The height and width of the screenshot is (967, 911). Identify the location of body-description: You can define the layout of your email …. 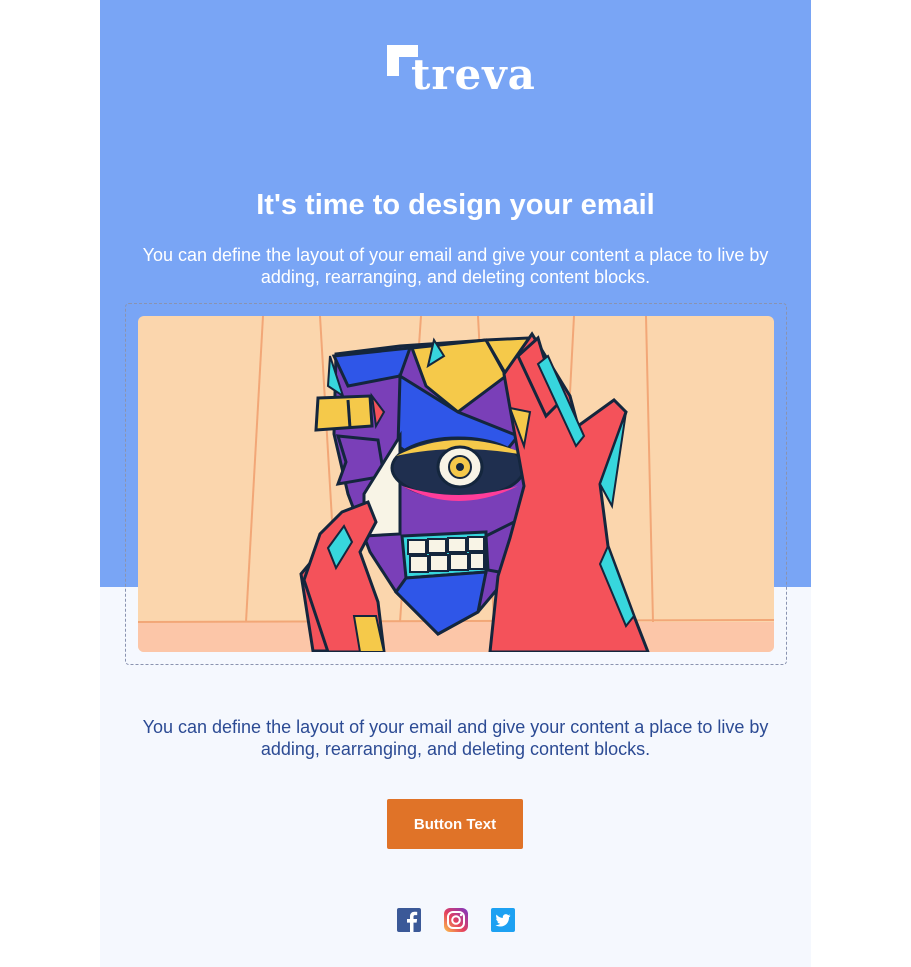
(455, 738).